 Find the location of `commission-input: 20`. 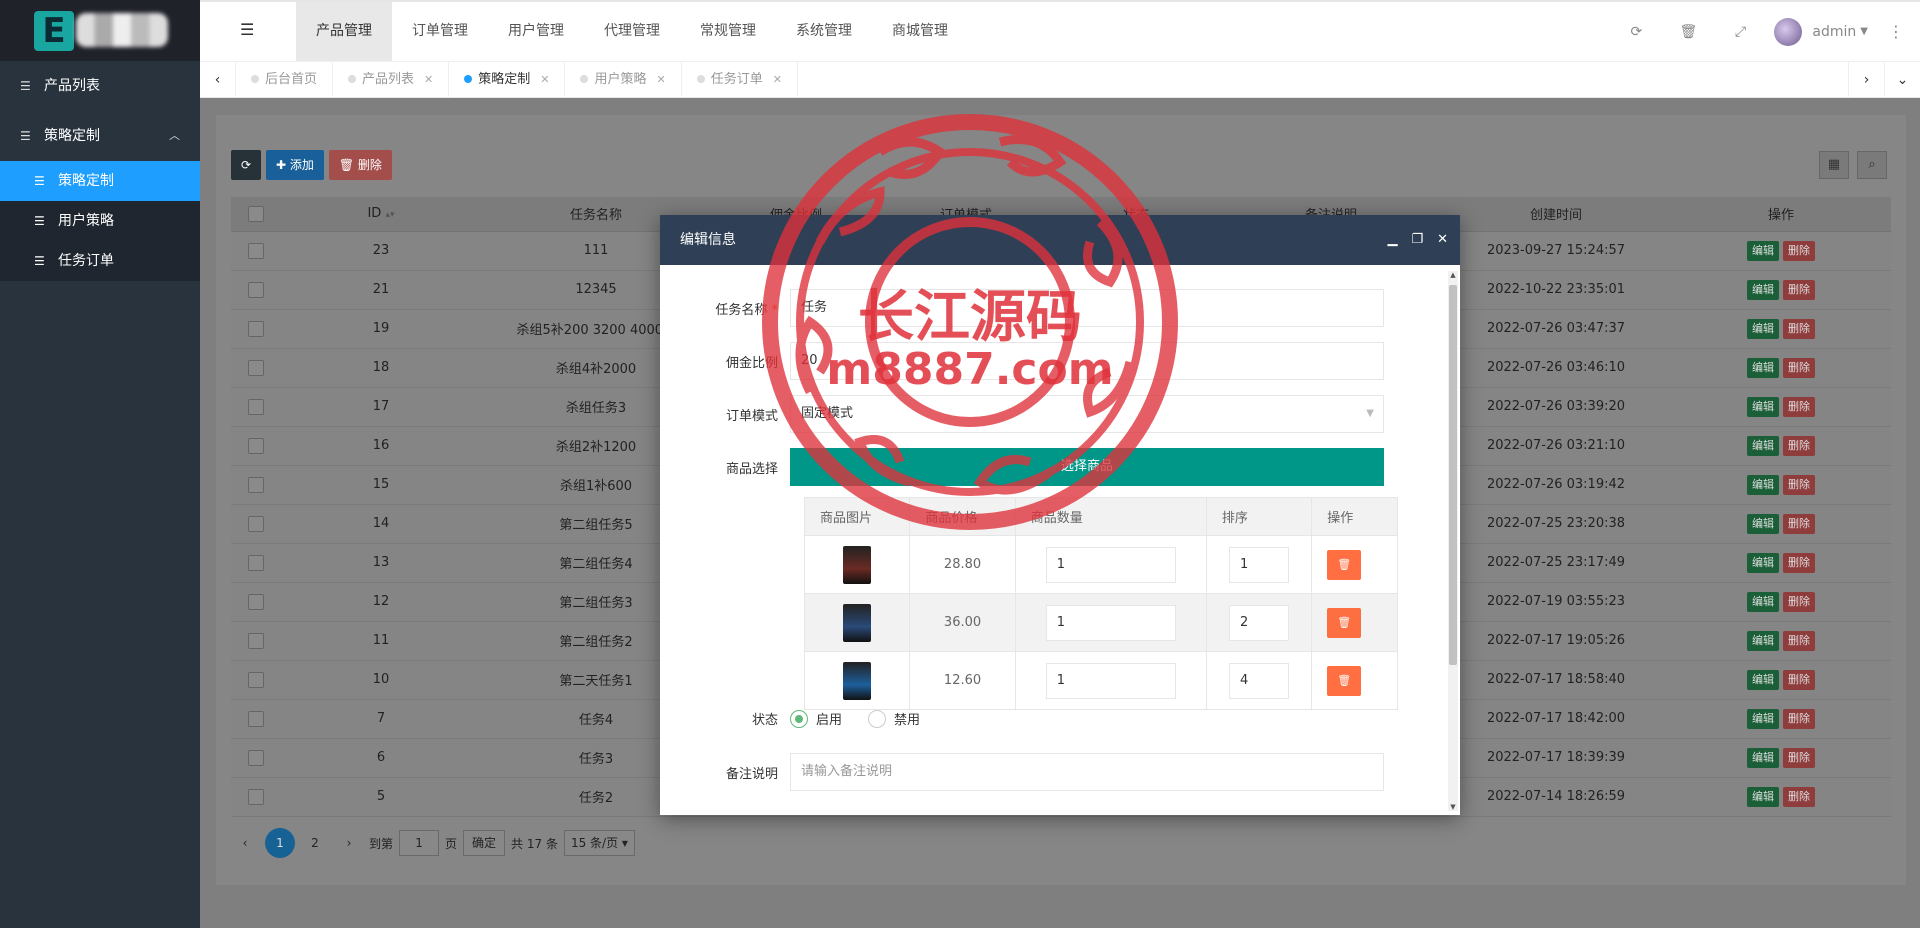

commission-input: 20 is located at coordinates (1087, 361).